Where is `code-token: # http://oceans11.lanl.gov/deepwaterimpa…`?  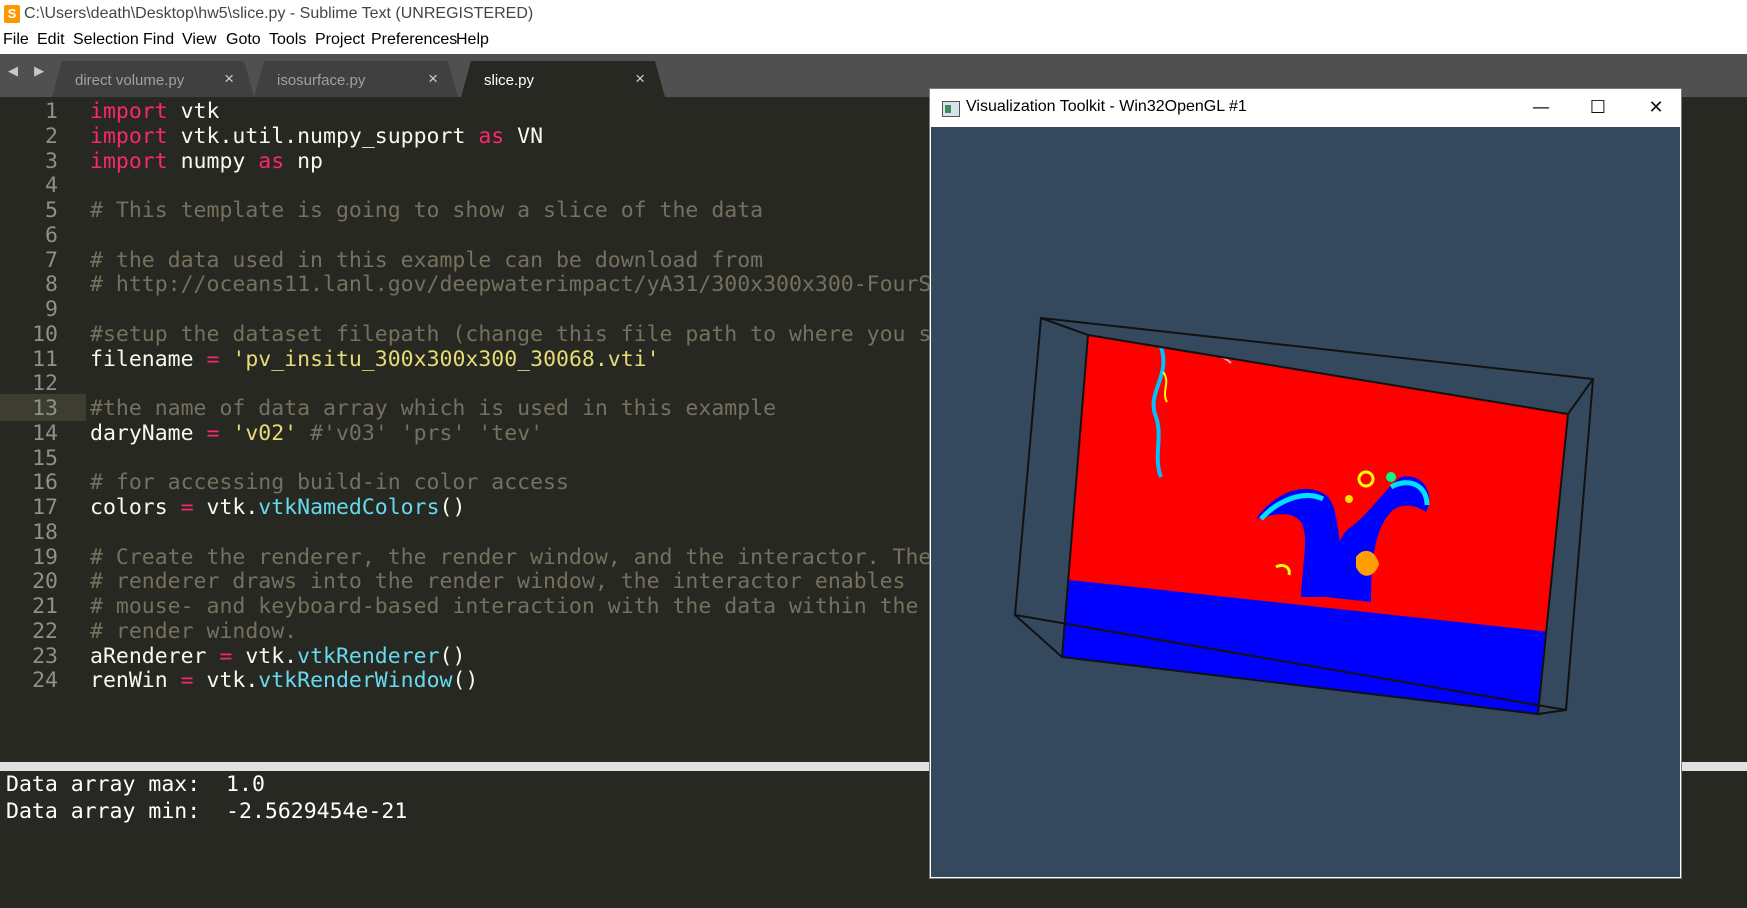
code-token: # http://oceans11.lanl.gov/deepwaterimpa… is located at coordinates (511, 285).